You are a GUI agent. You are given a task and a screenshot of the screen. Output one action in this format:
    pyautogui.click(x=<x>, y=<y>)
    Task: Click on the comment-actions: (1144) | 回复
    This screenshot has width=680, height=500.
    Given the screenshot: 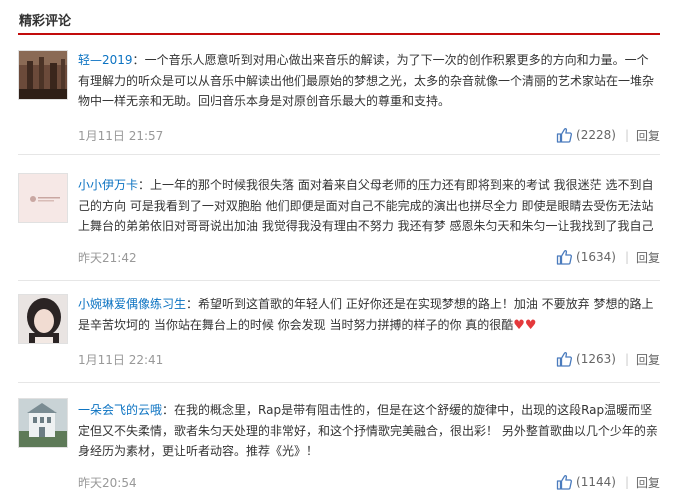 What is the action you would take?
    pyautogui.click(x=608, y=482)
    